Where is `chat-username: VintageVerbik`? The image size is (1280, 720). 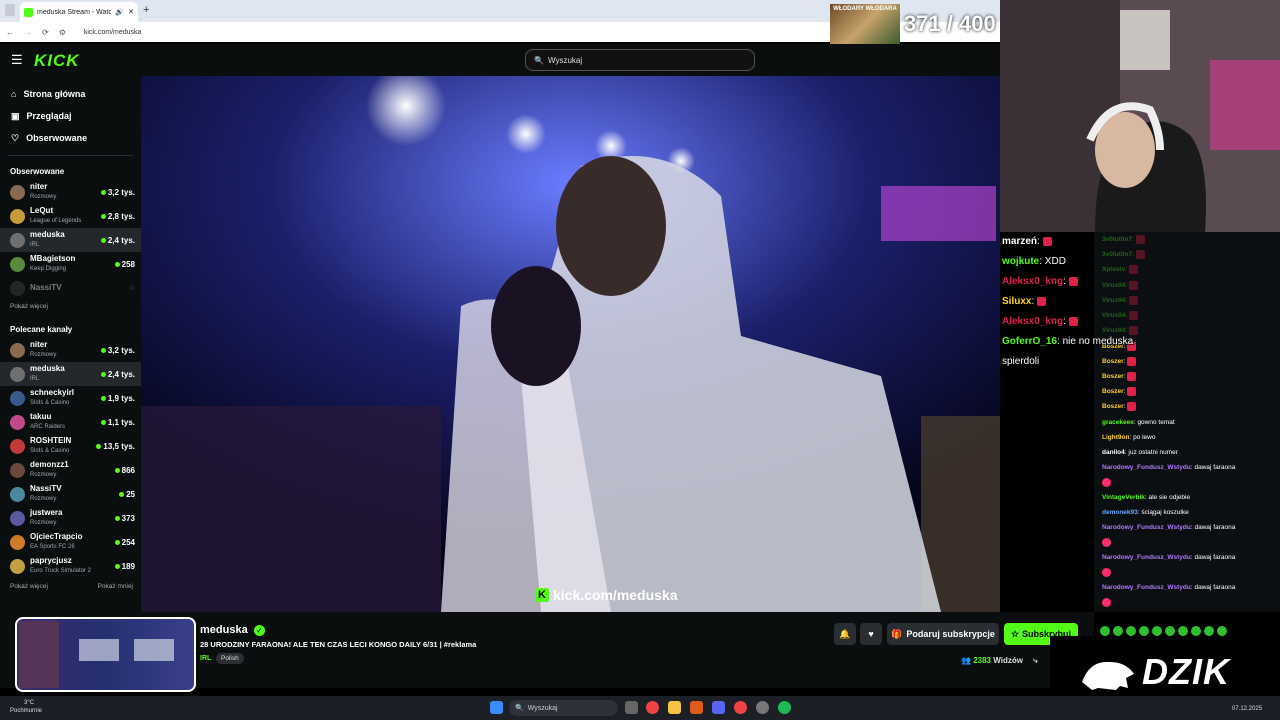
chat-username: VintageVerbik is located at coordinates (1123, 497).